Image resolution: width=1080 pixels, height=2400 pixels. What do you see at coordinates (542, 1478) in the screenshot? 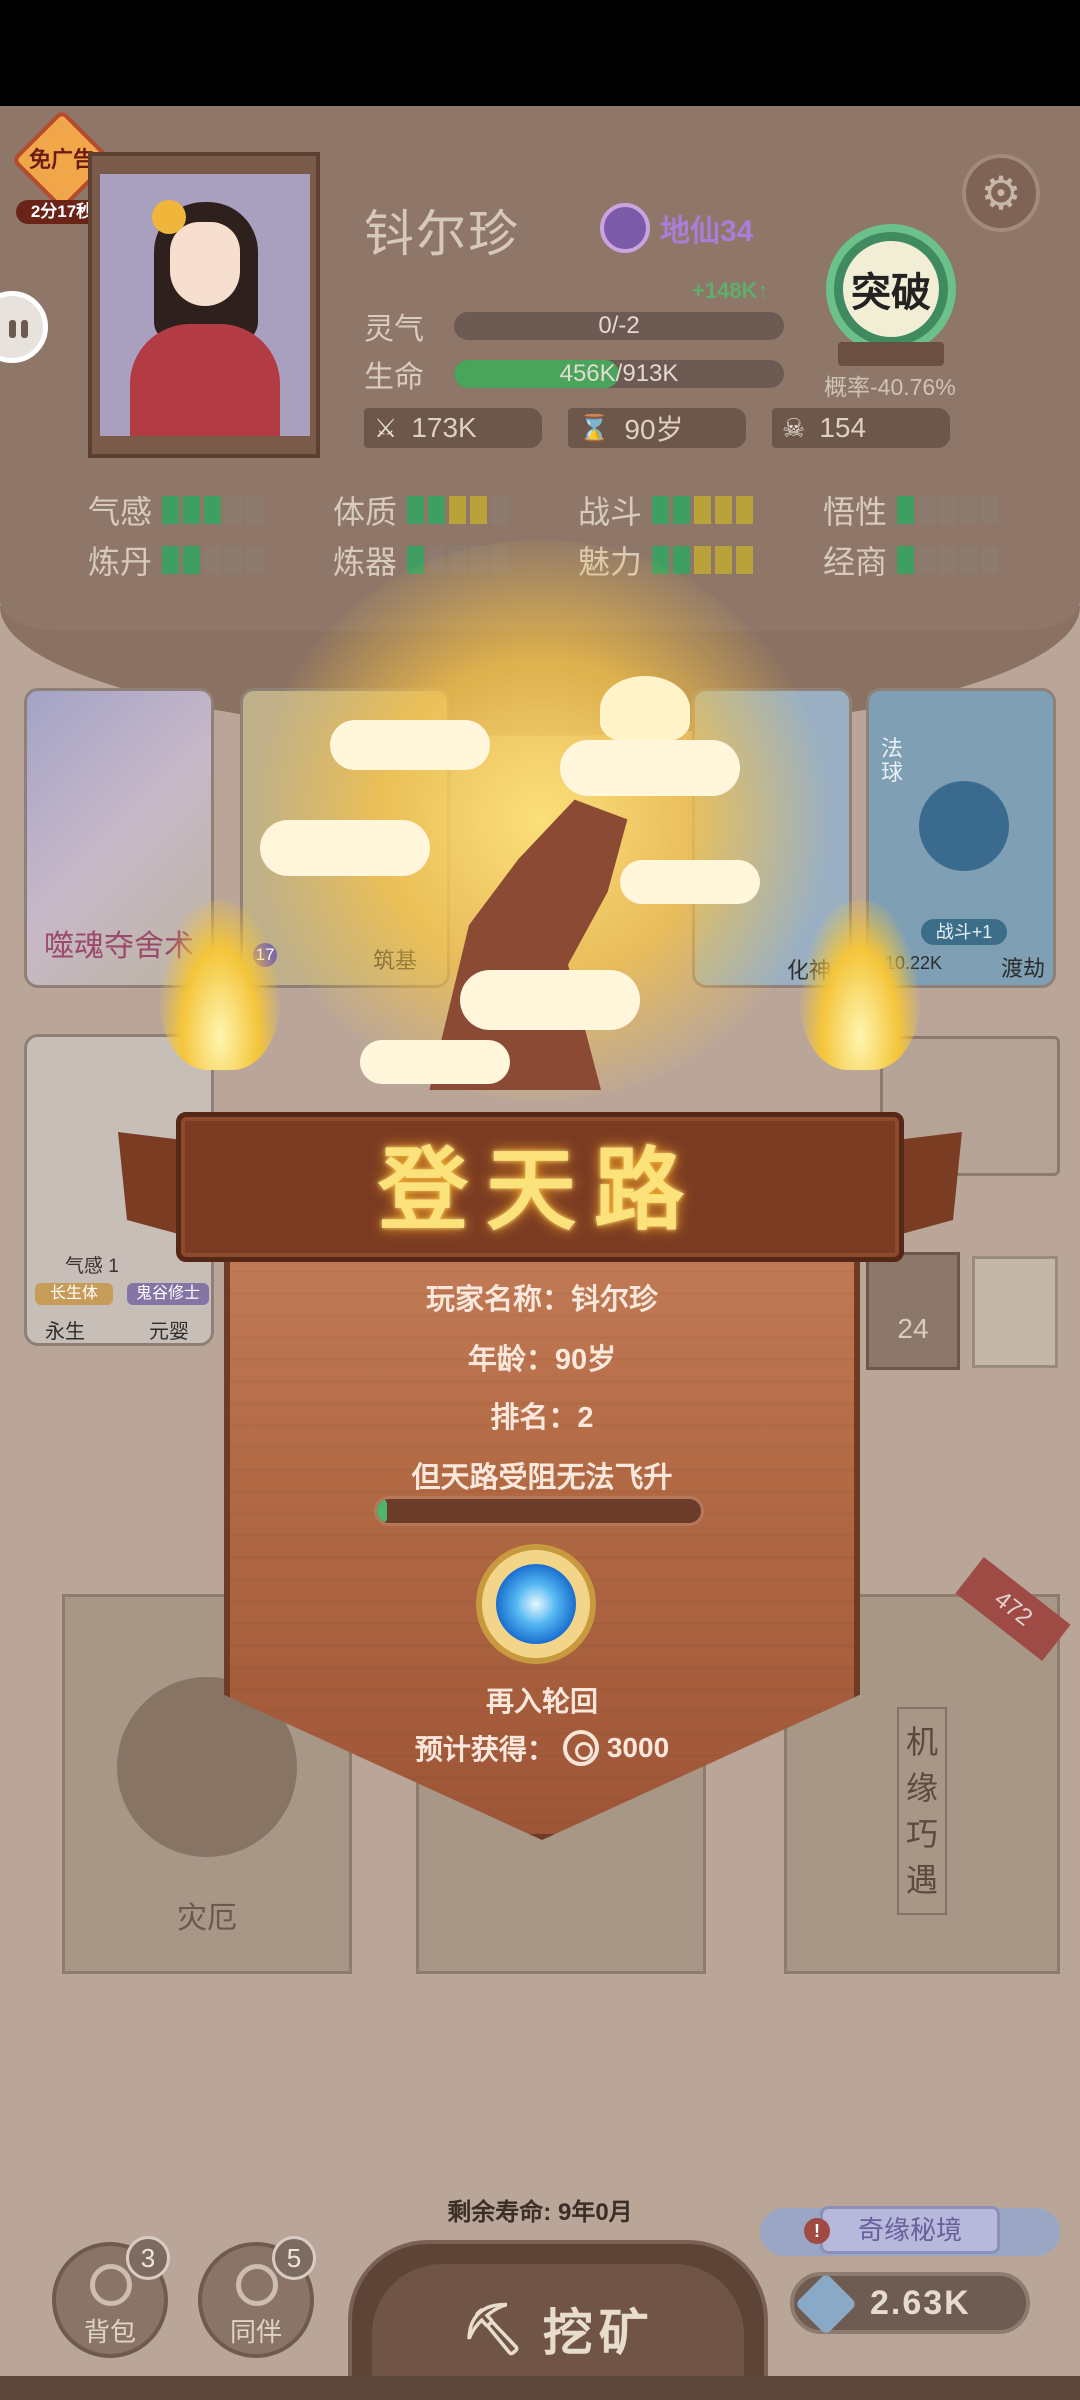
I see `status-line: 但天路受阻无法飞升` at bounding box center [542, 1478].